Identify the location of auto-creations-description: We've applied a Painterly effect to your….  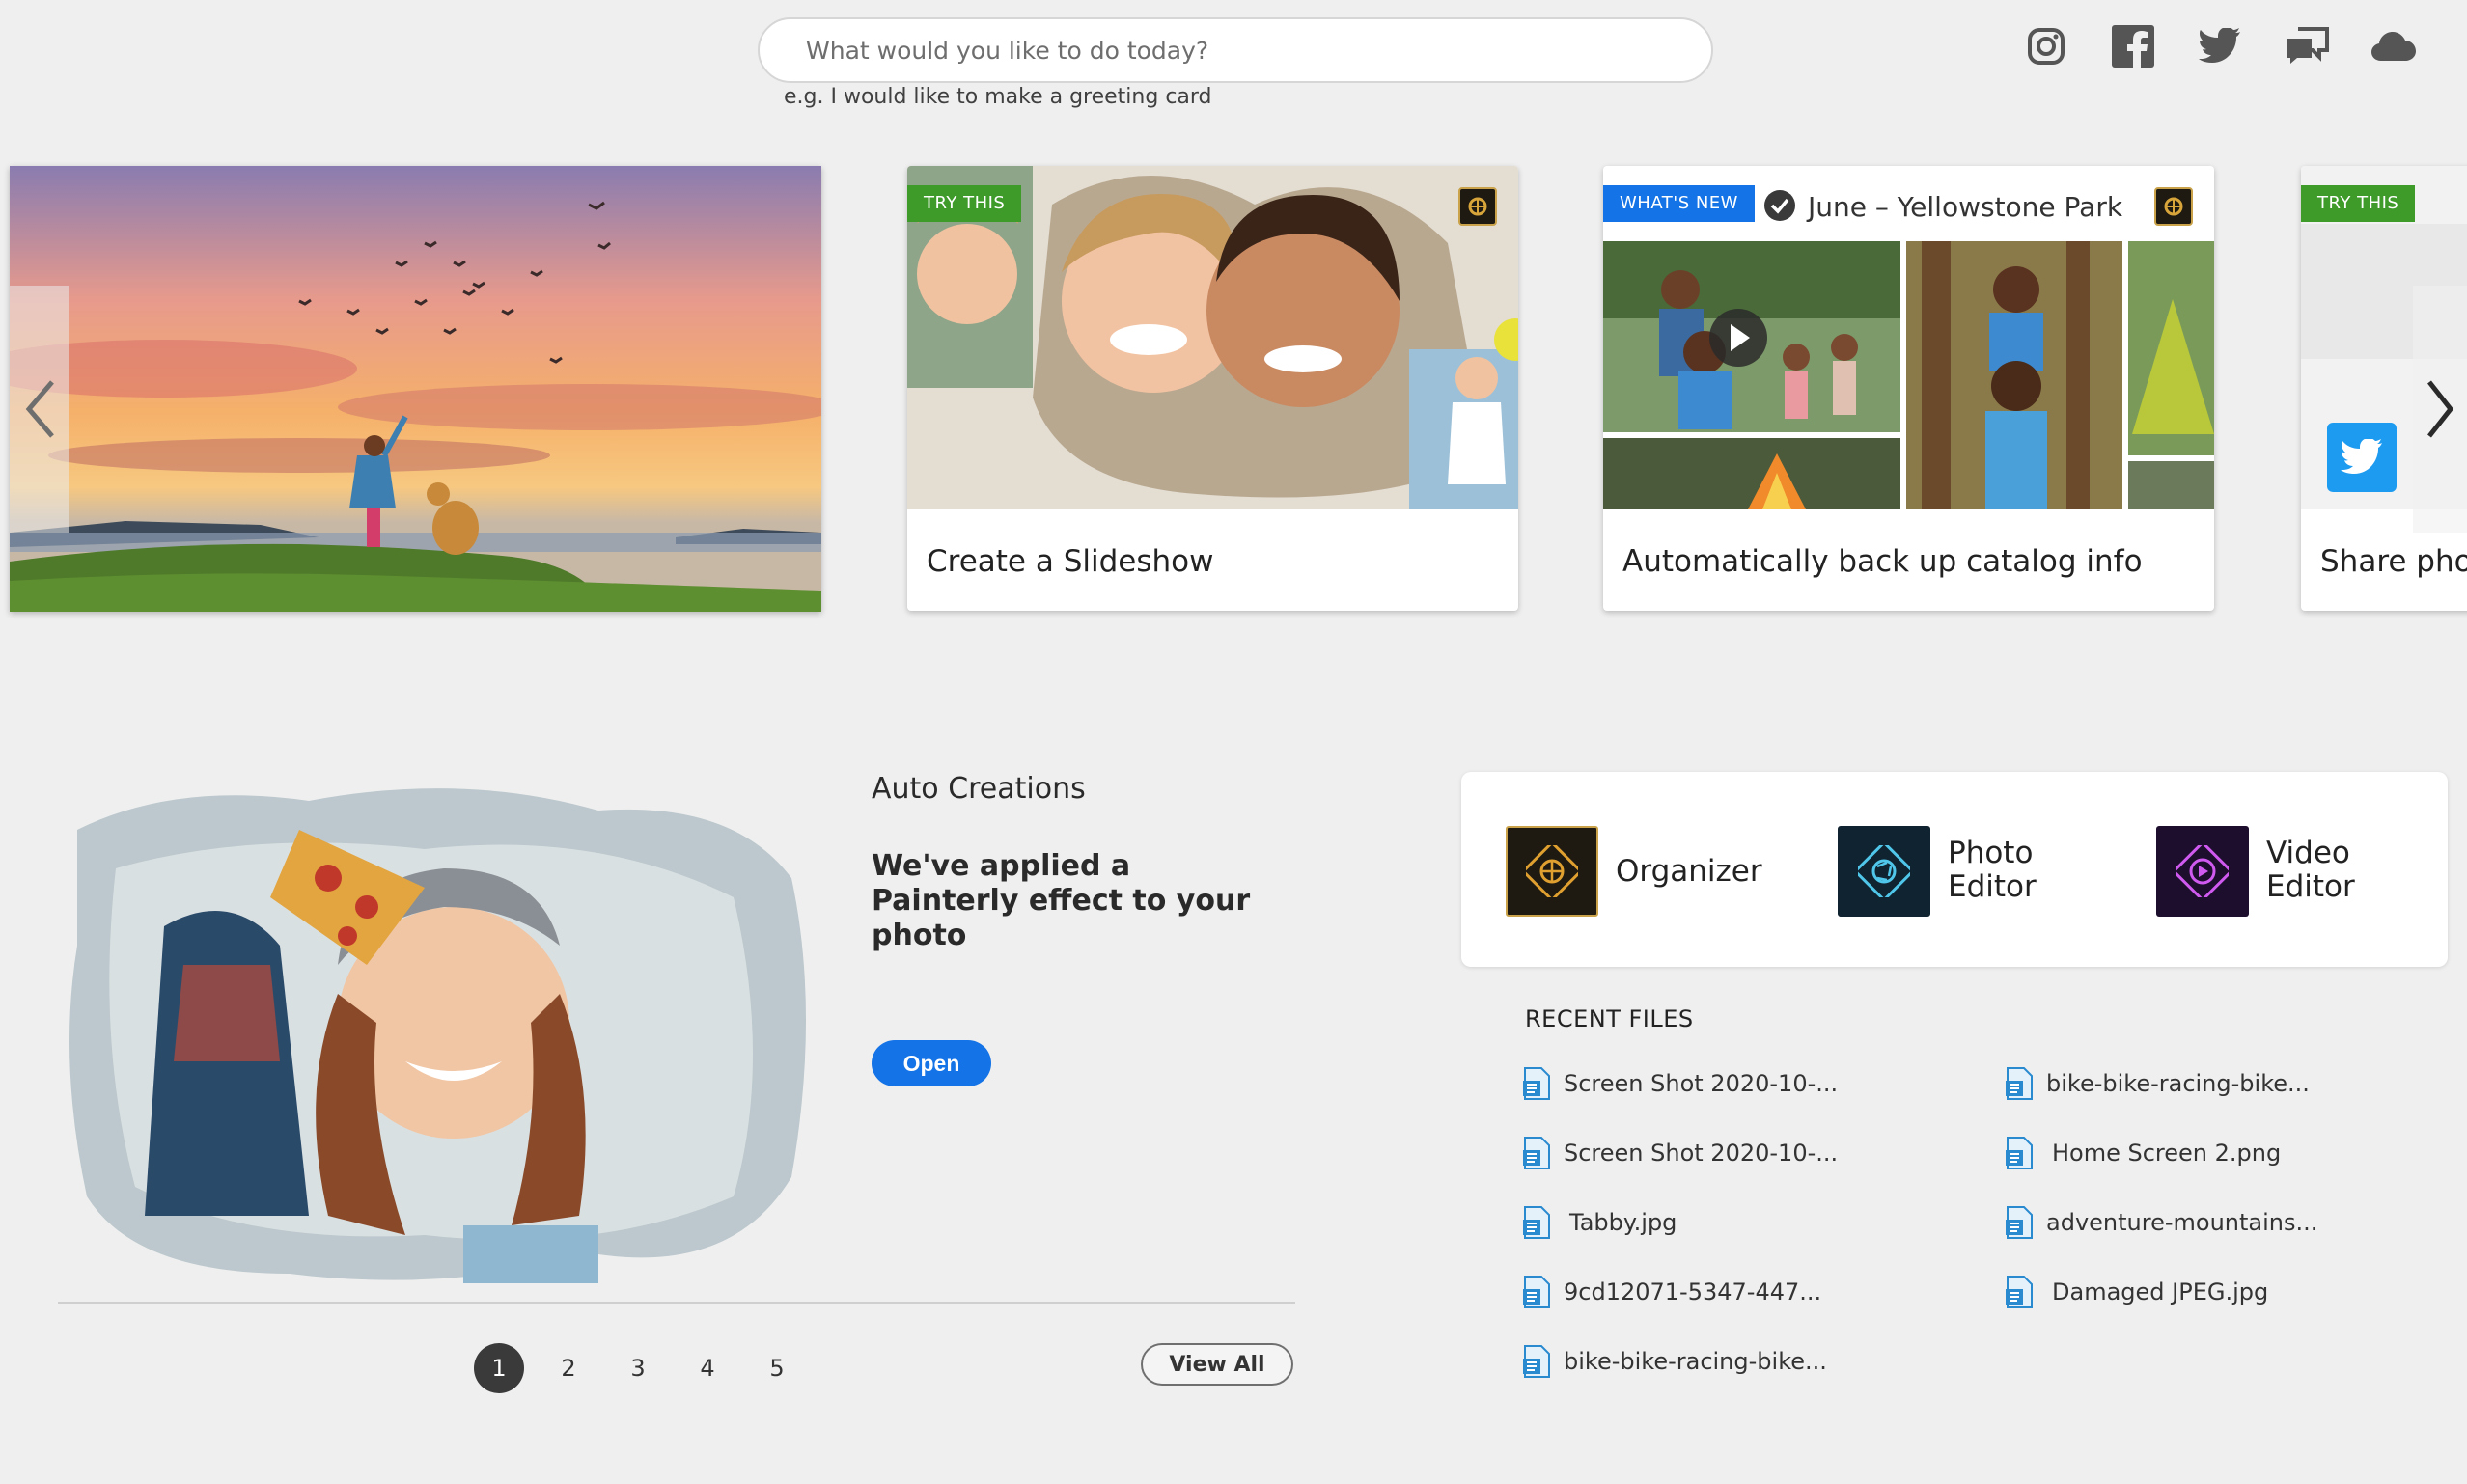
(1061, 900).